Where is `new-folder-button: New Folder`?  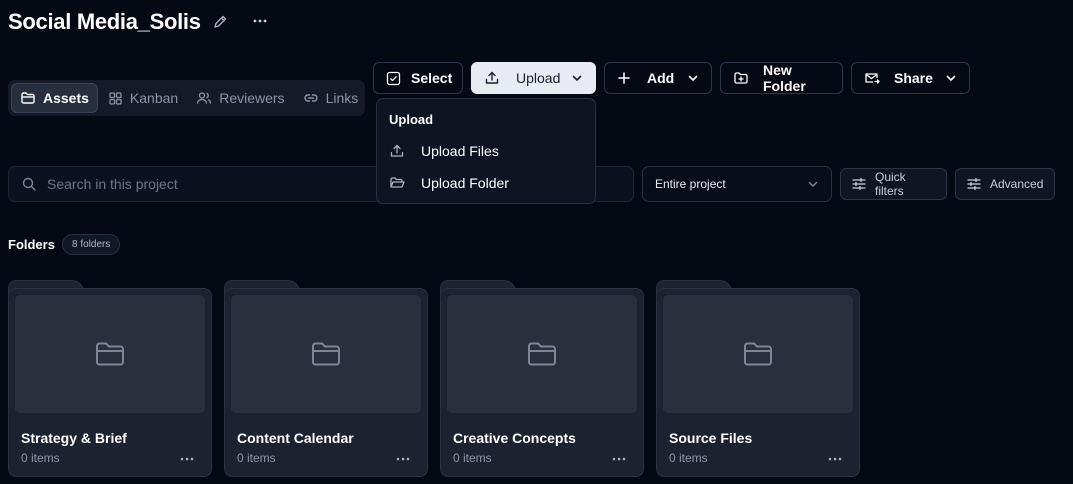 new-folder-button: New Folder is located at coordinates (781, 78).